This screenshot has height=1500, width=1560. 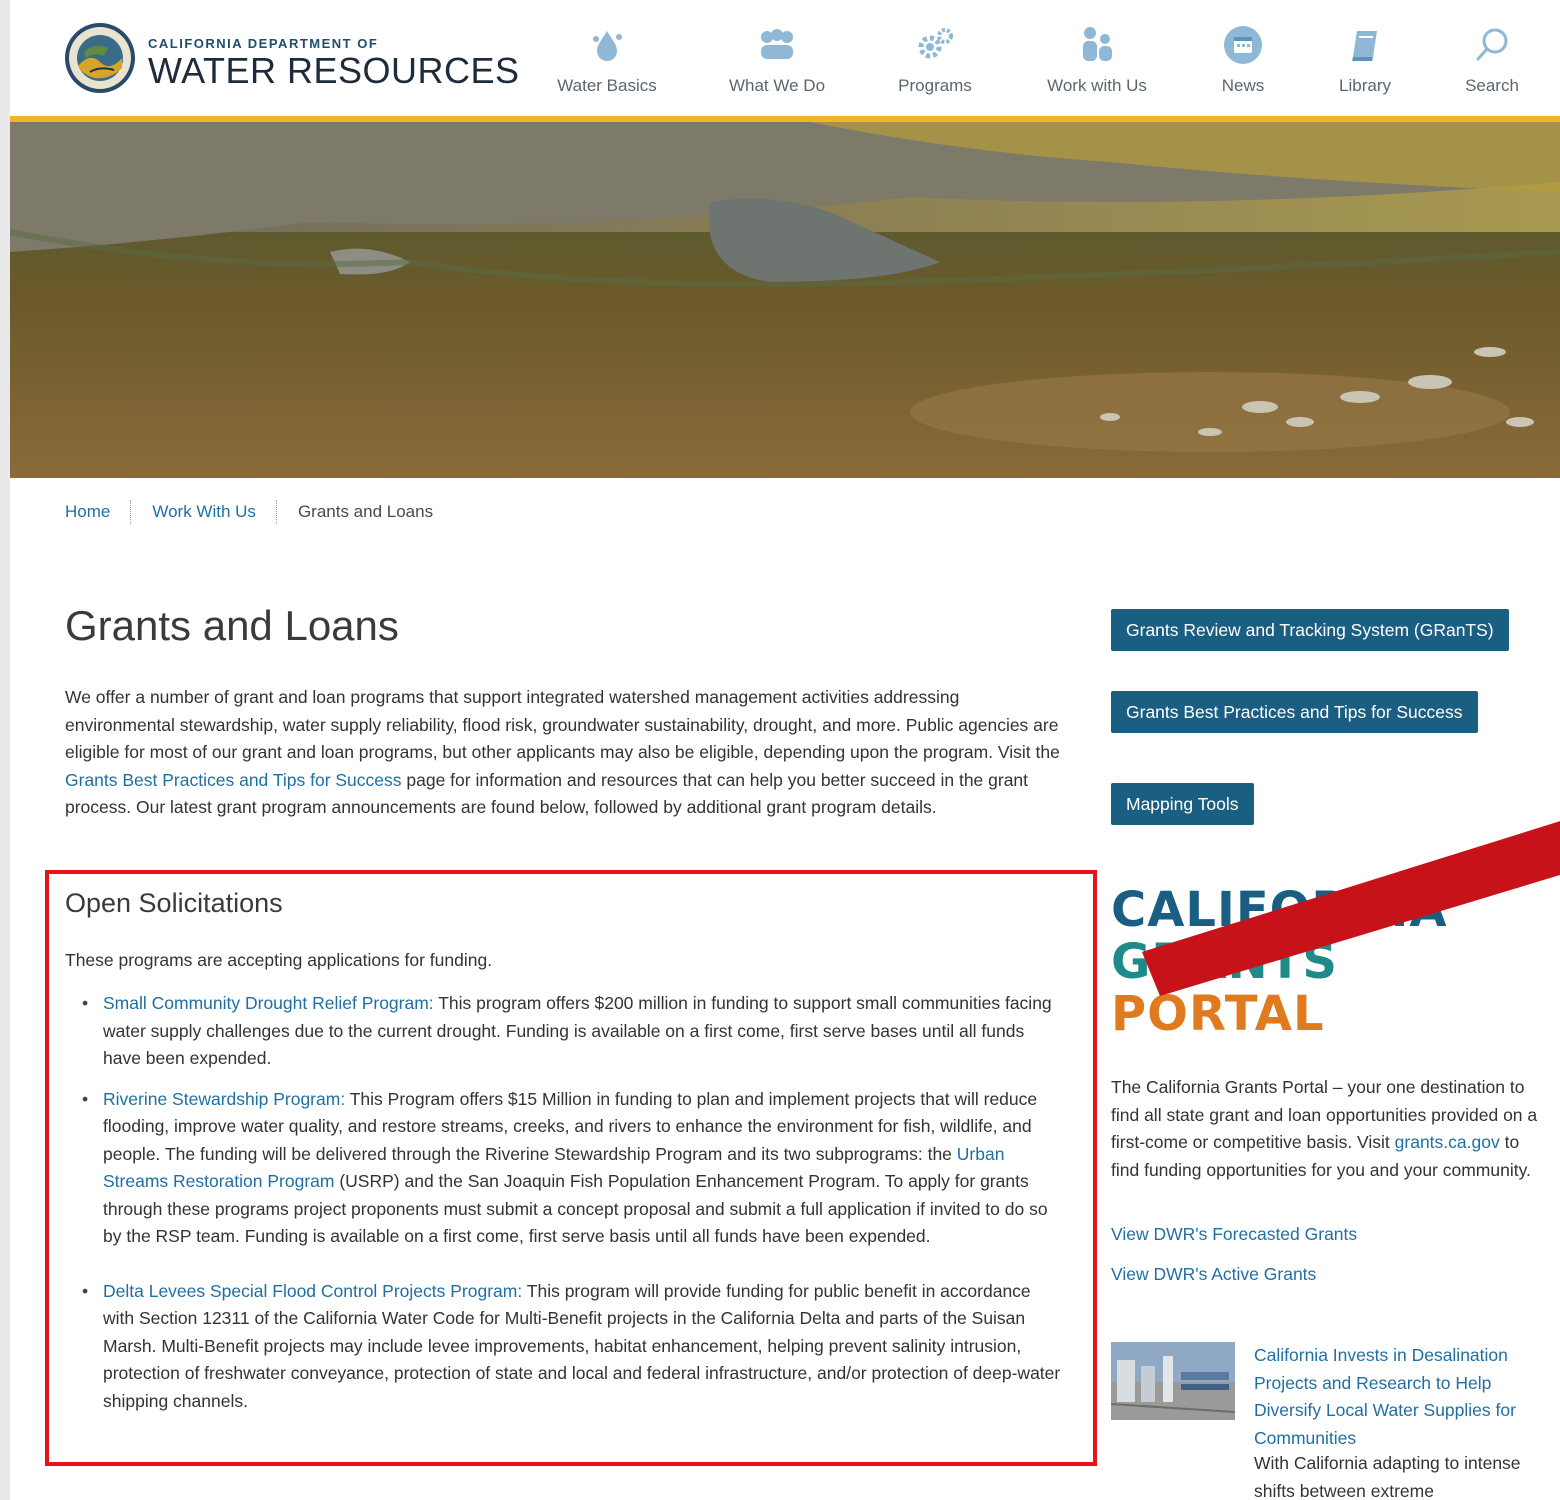 What do you see at coordinates (777, 85) in the screenshot?
I see `nav-label: What We Do` at bounding box center [777, 85].